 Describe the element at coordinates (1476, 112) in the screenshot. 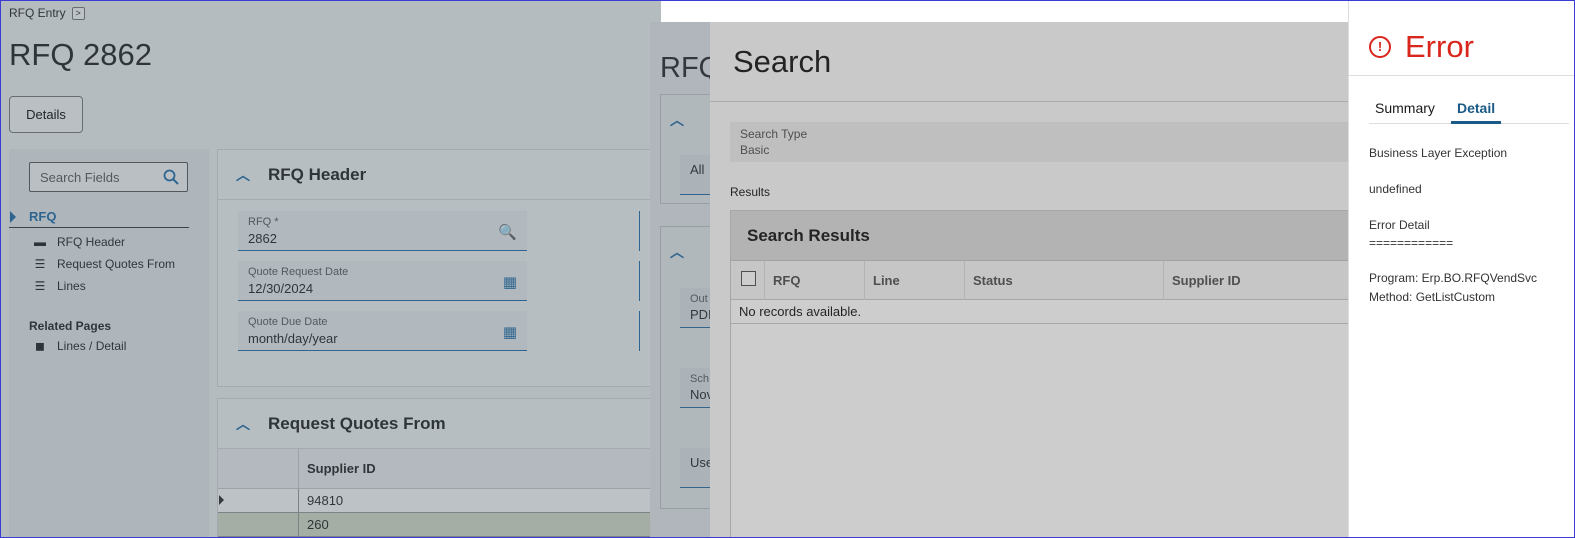

I see `tab-detail: Detail` at that location.